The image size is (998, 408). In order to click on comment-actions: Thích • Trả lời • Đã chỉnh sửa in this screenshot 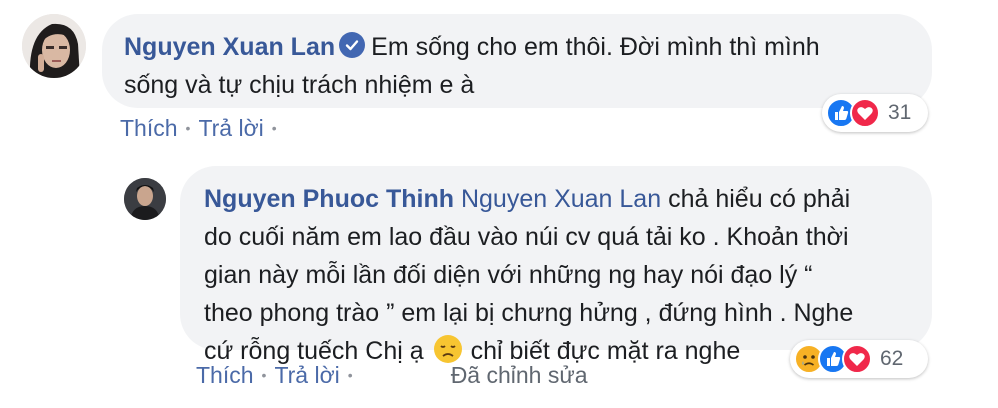, I will do `click(392, 375)`.